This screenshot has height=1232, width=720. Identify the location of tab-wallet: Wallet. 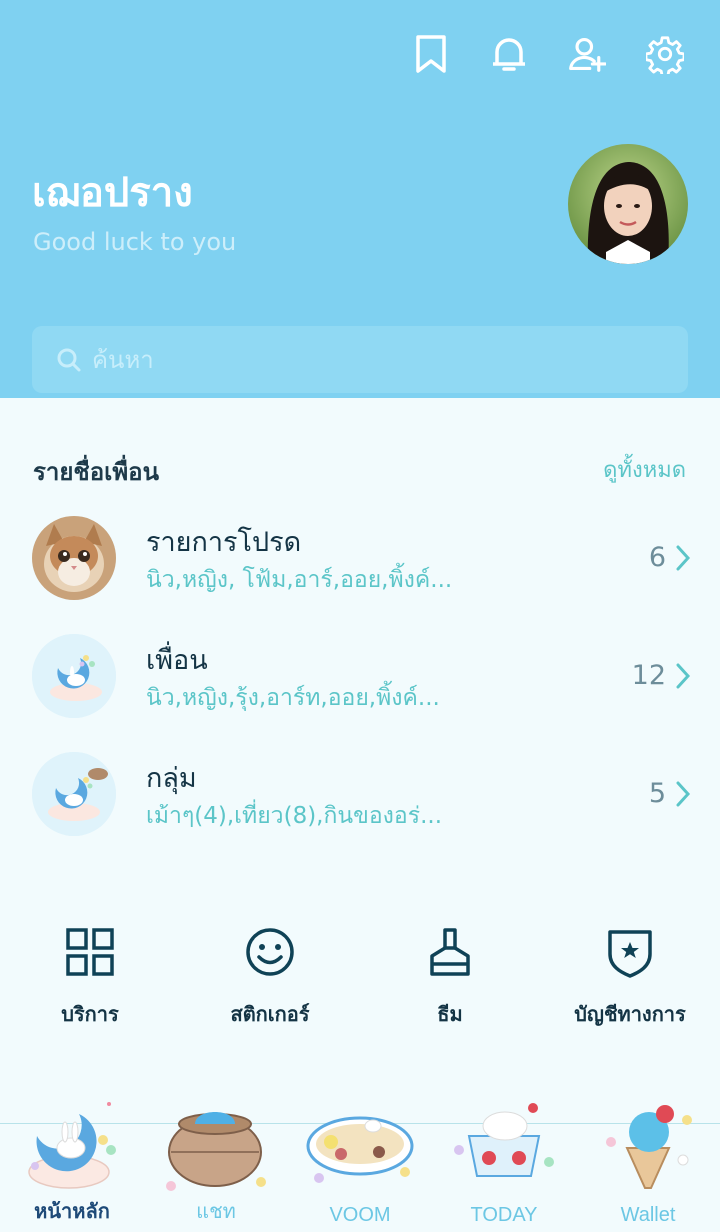
(648, 1168).